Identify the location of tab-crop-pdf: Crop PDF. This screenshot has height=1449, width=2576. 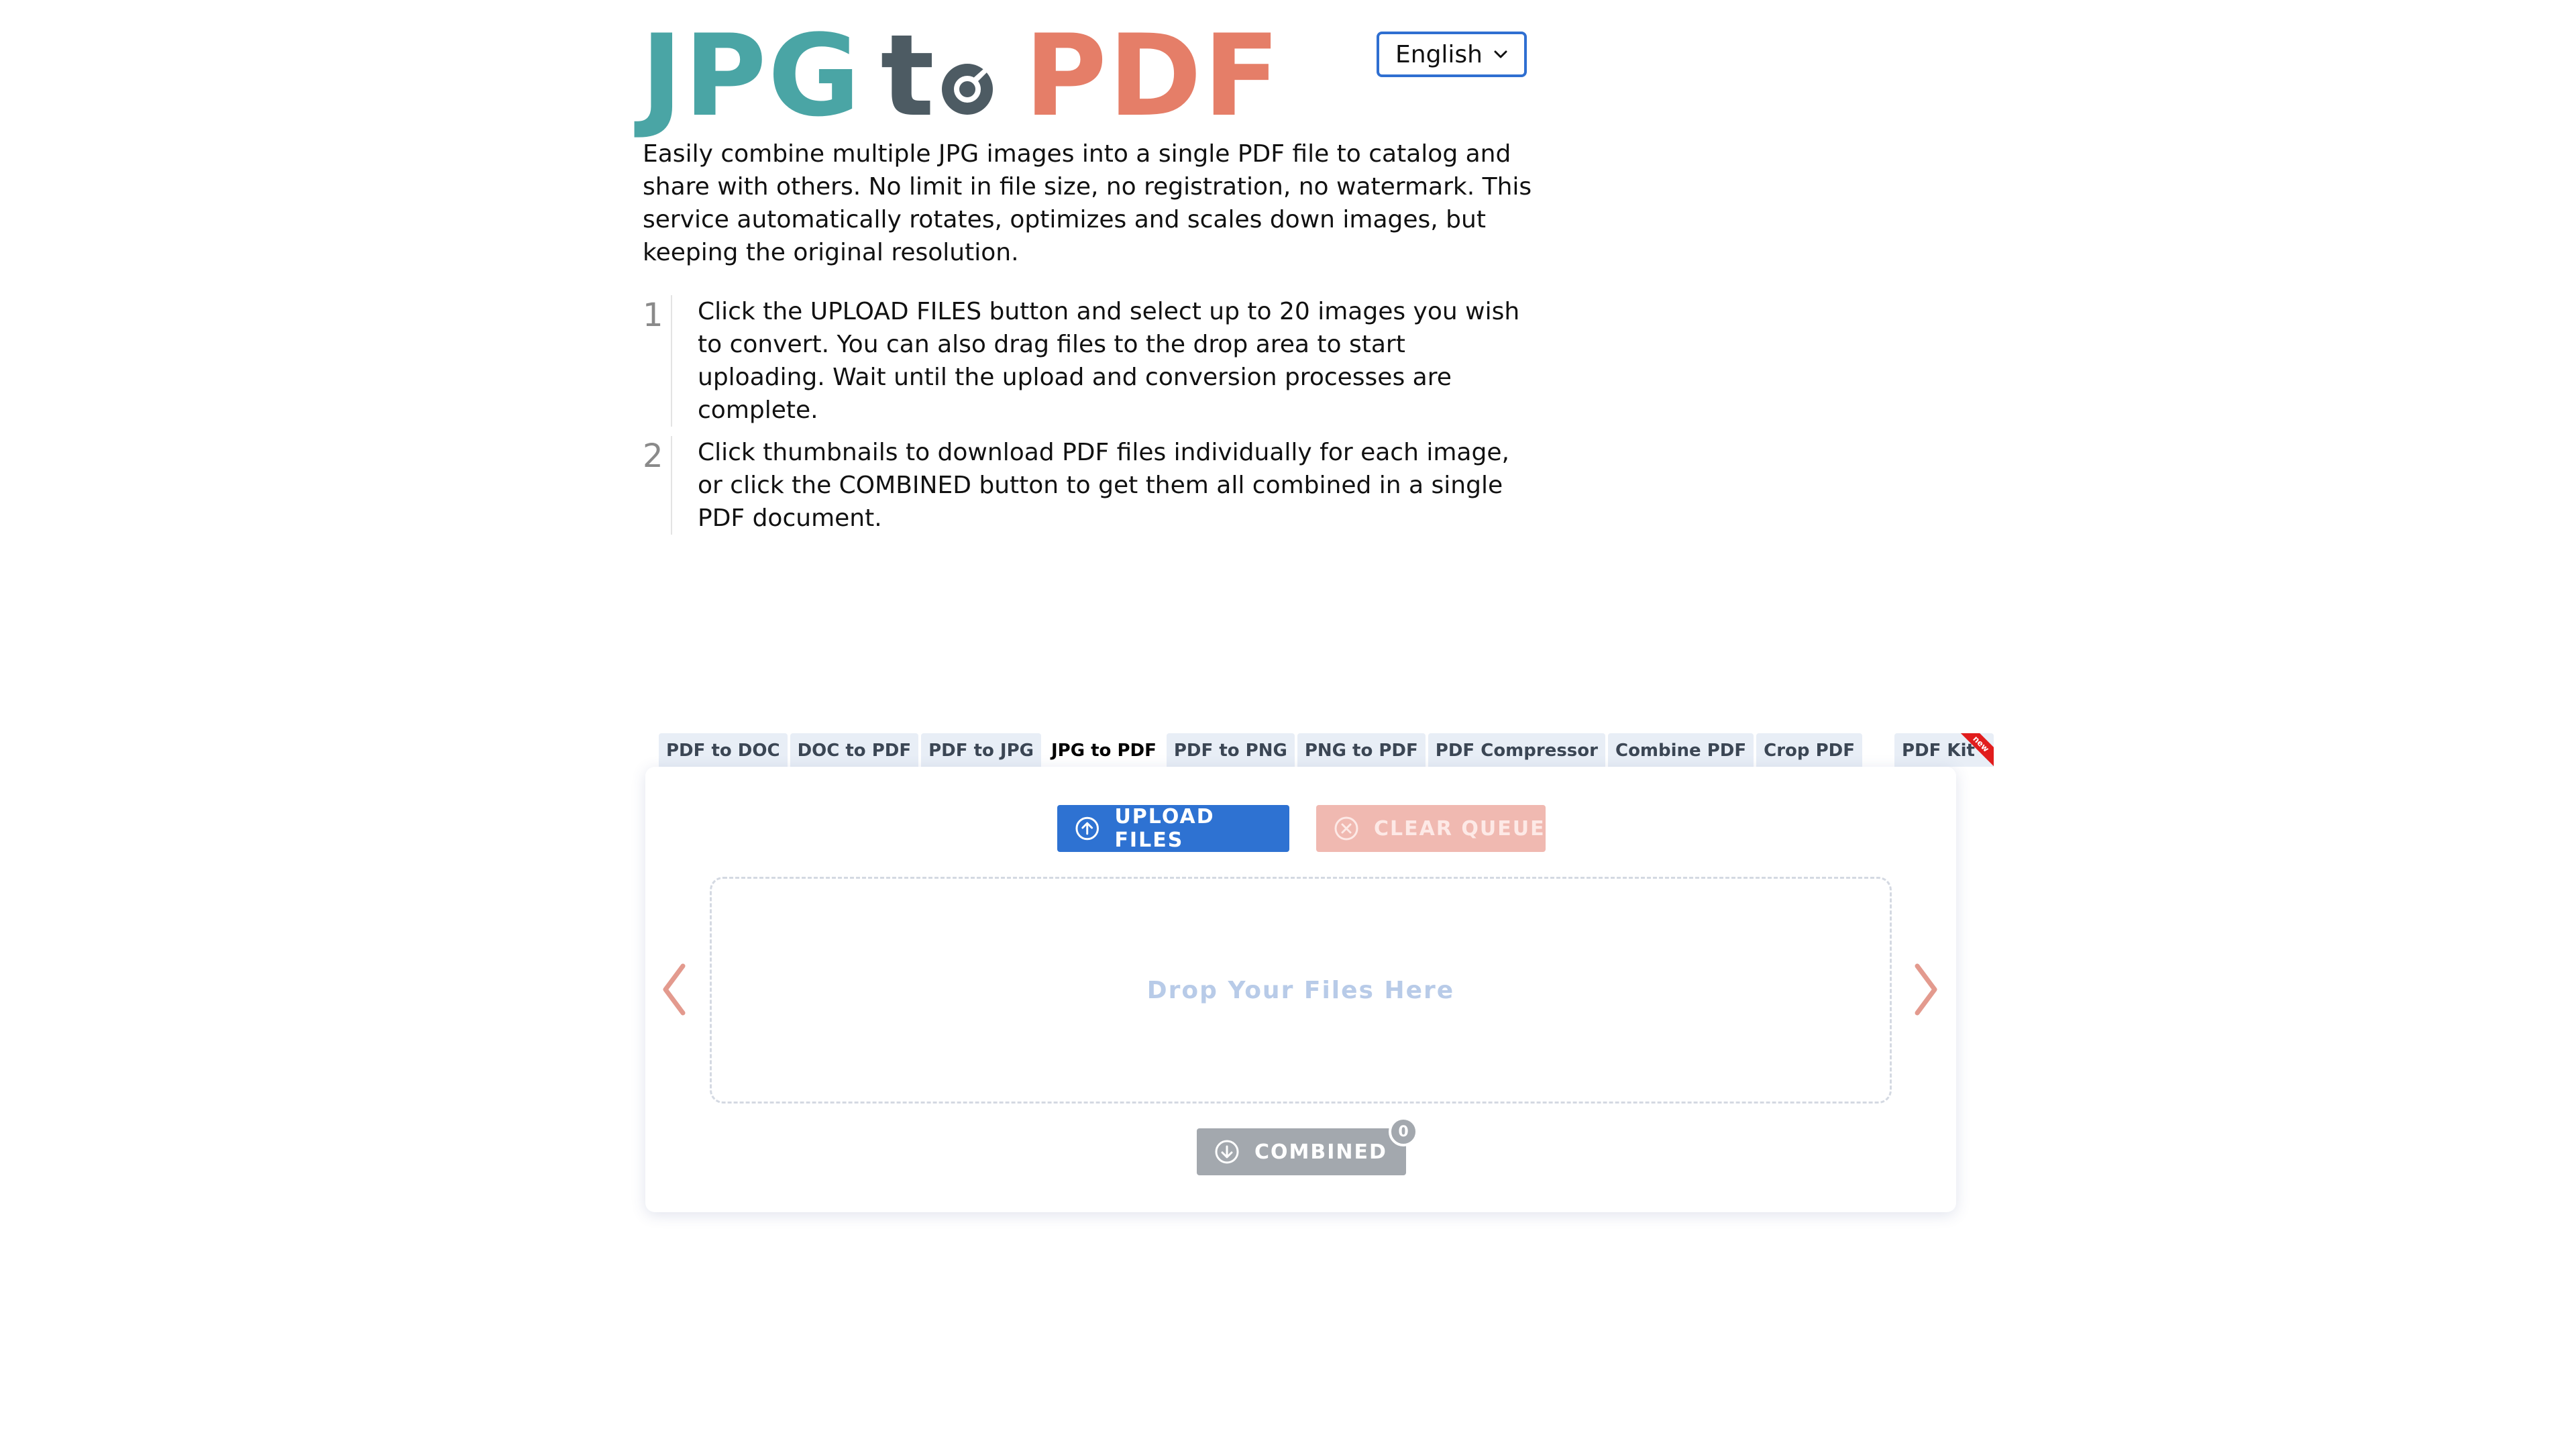
(1809, 750).